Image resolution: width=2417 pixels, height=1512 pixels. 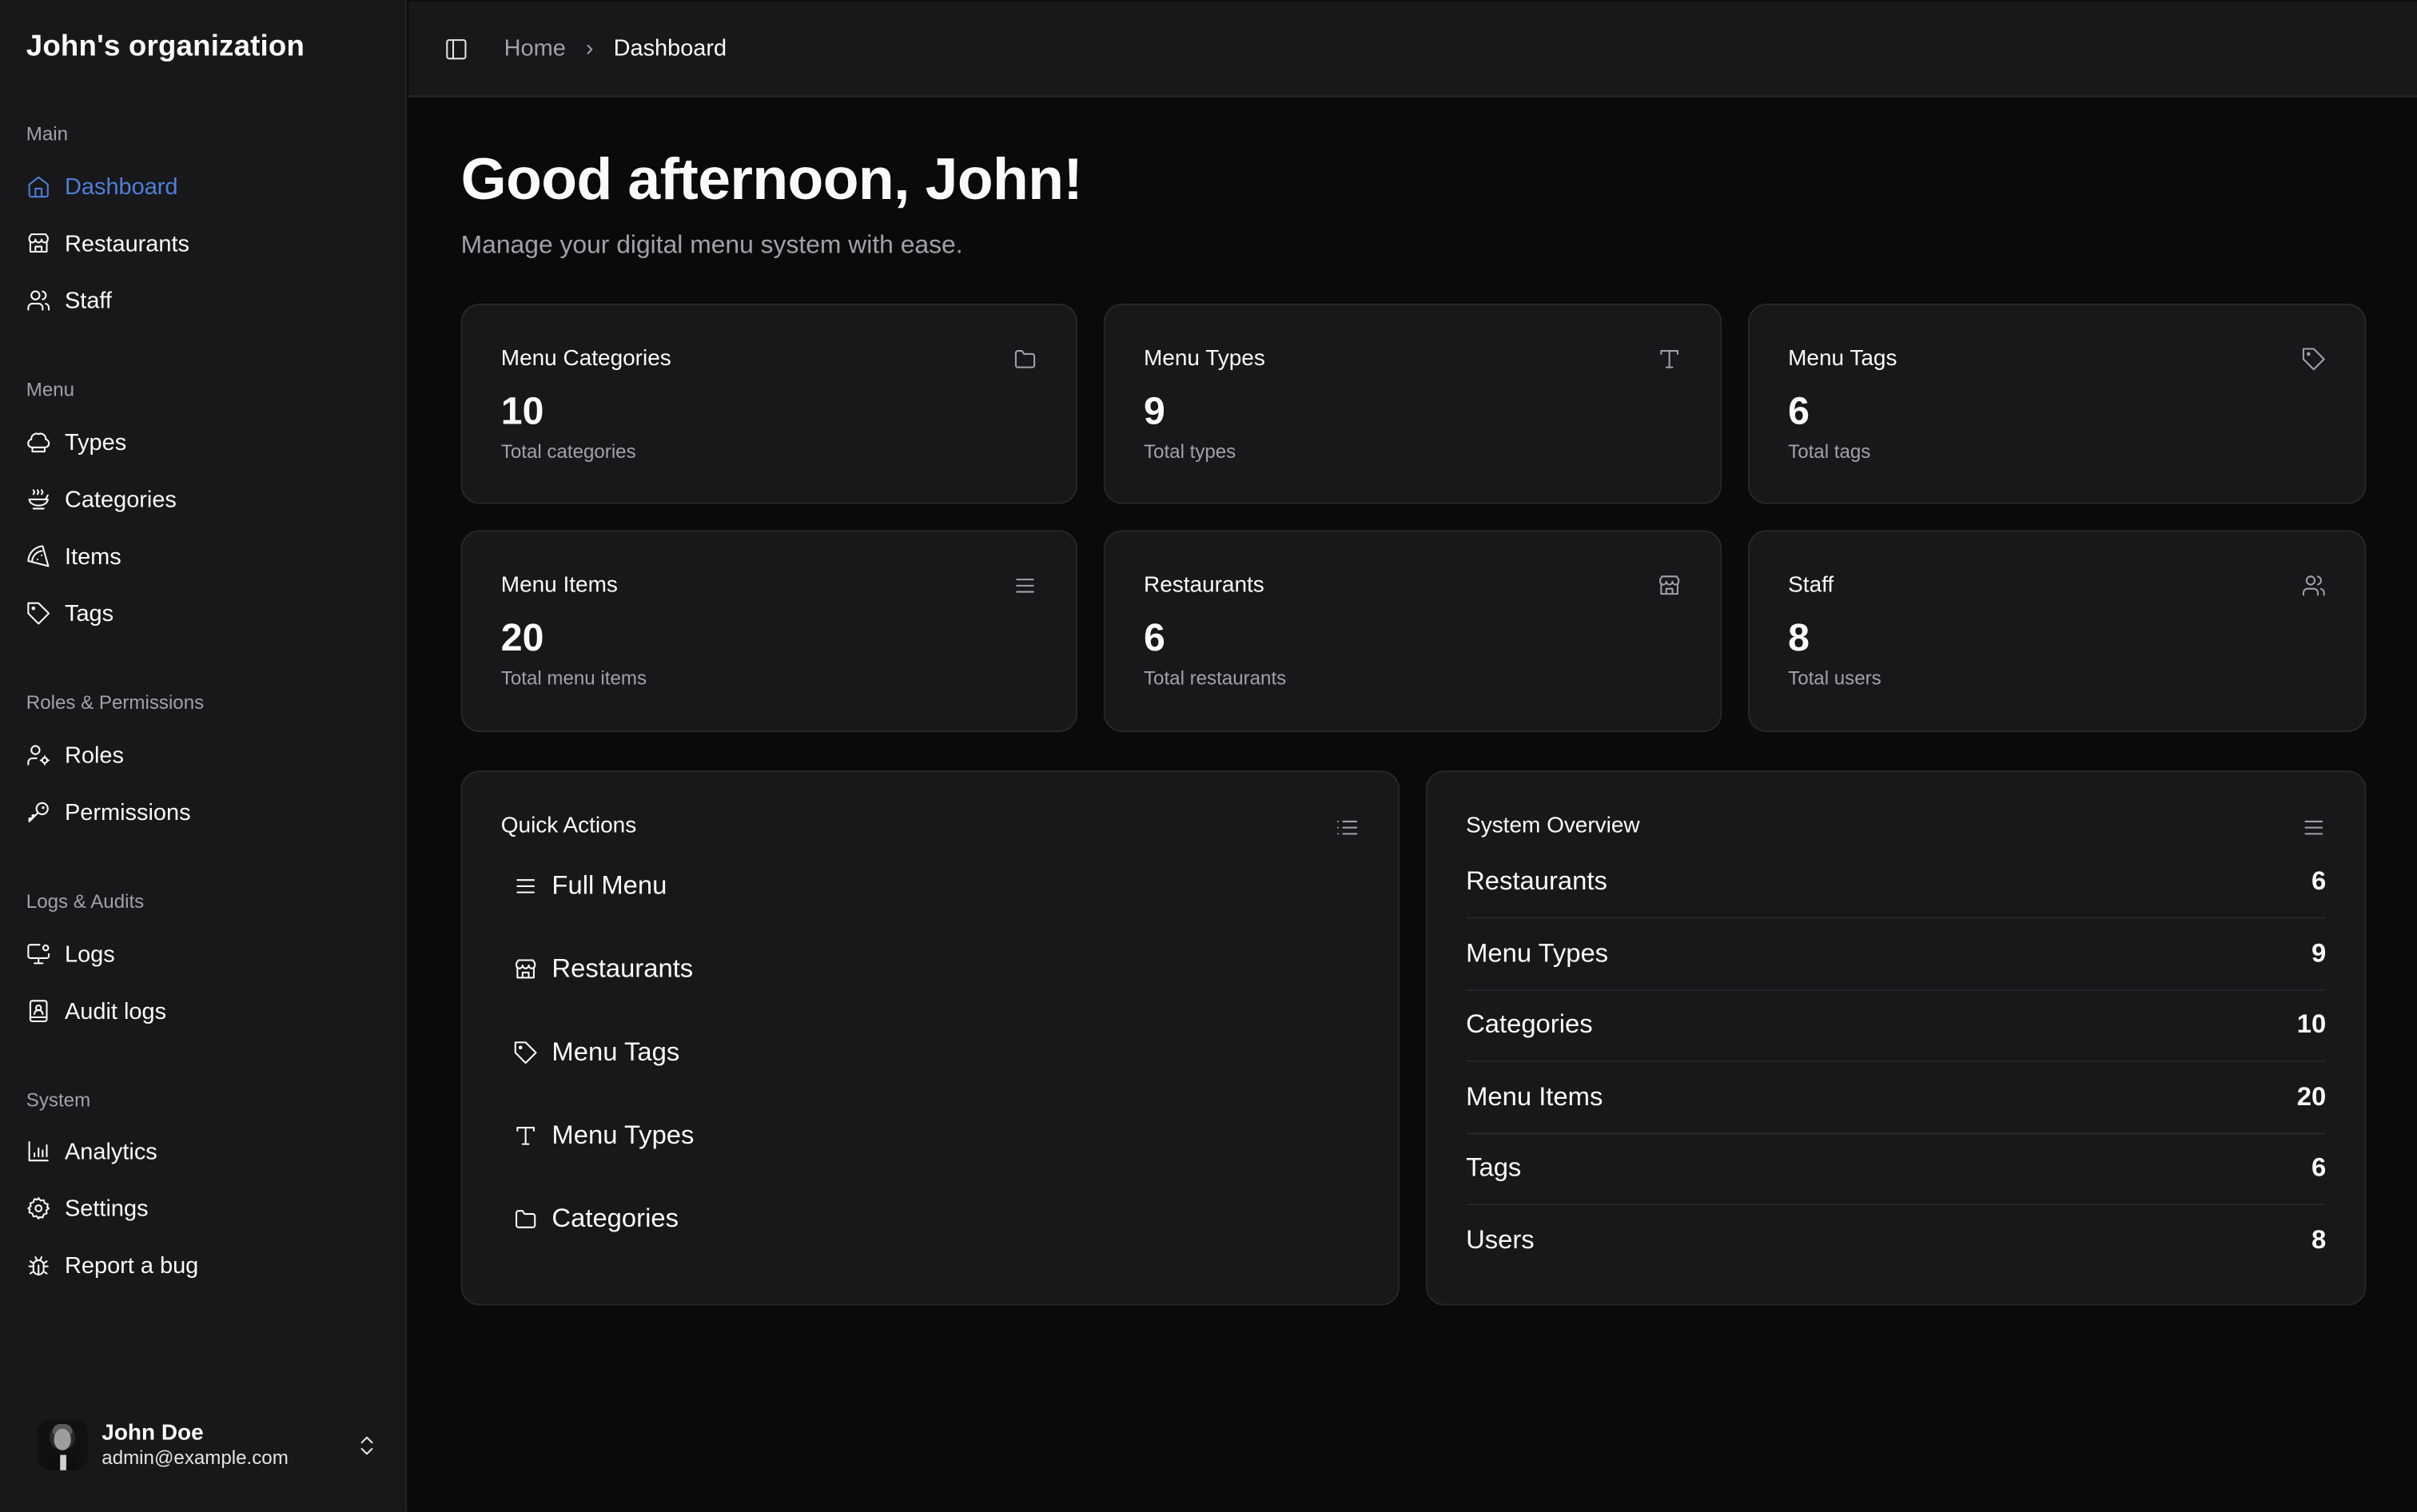 I want to click on sidebar-item-label: Tags, so click(x=89, y=613).